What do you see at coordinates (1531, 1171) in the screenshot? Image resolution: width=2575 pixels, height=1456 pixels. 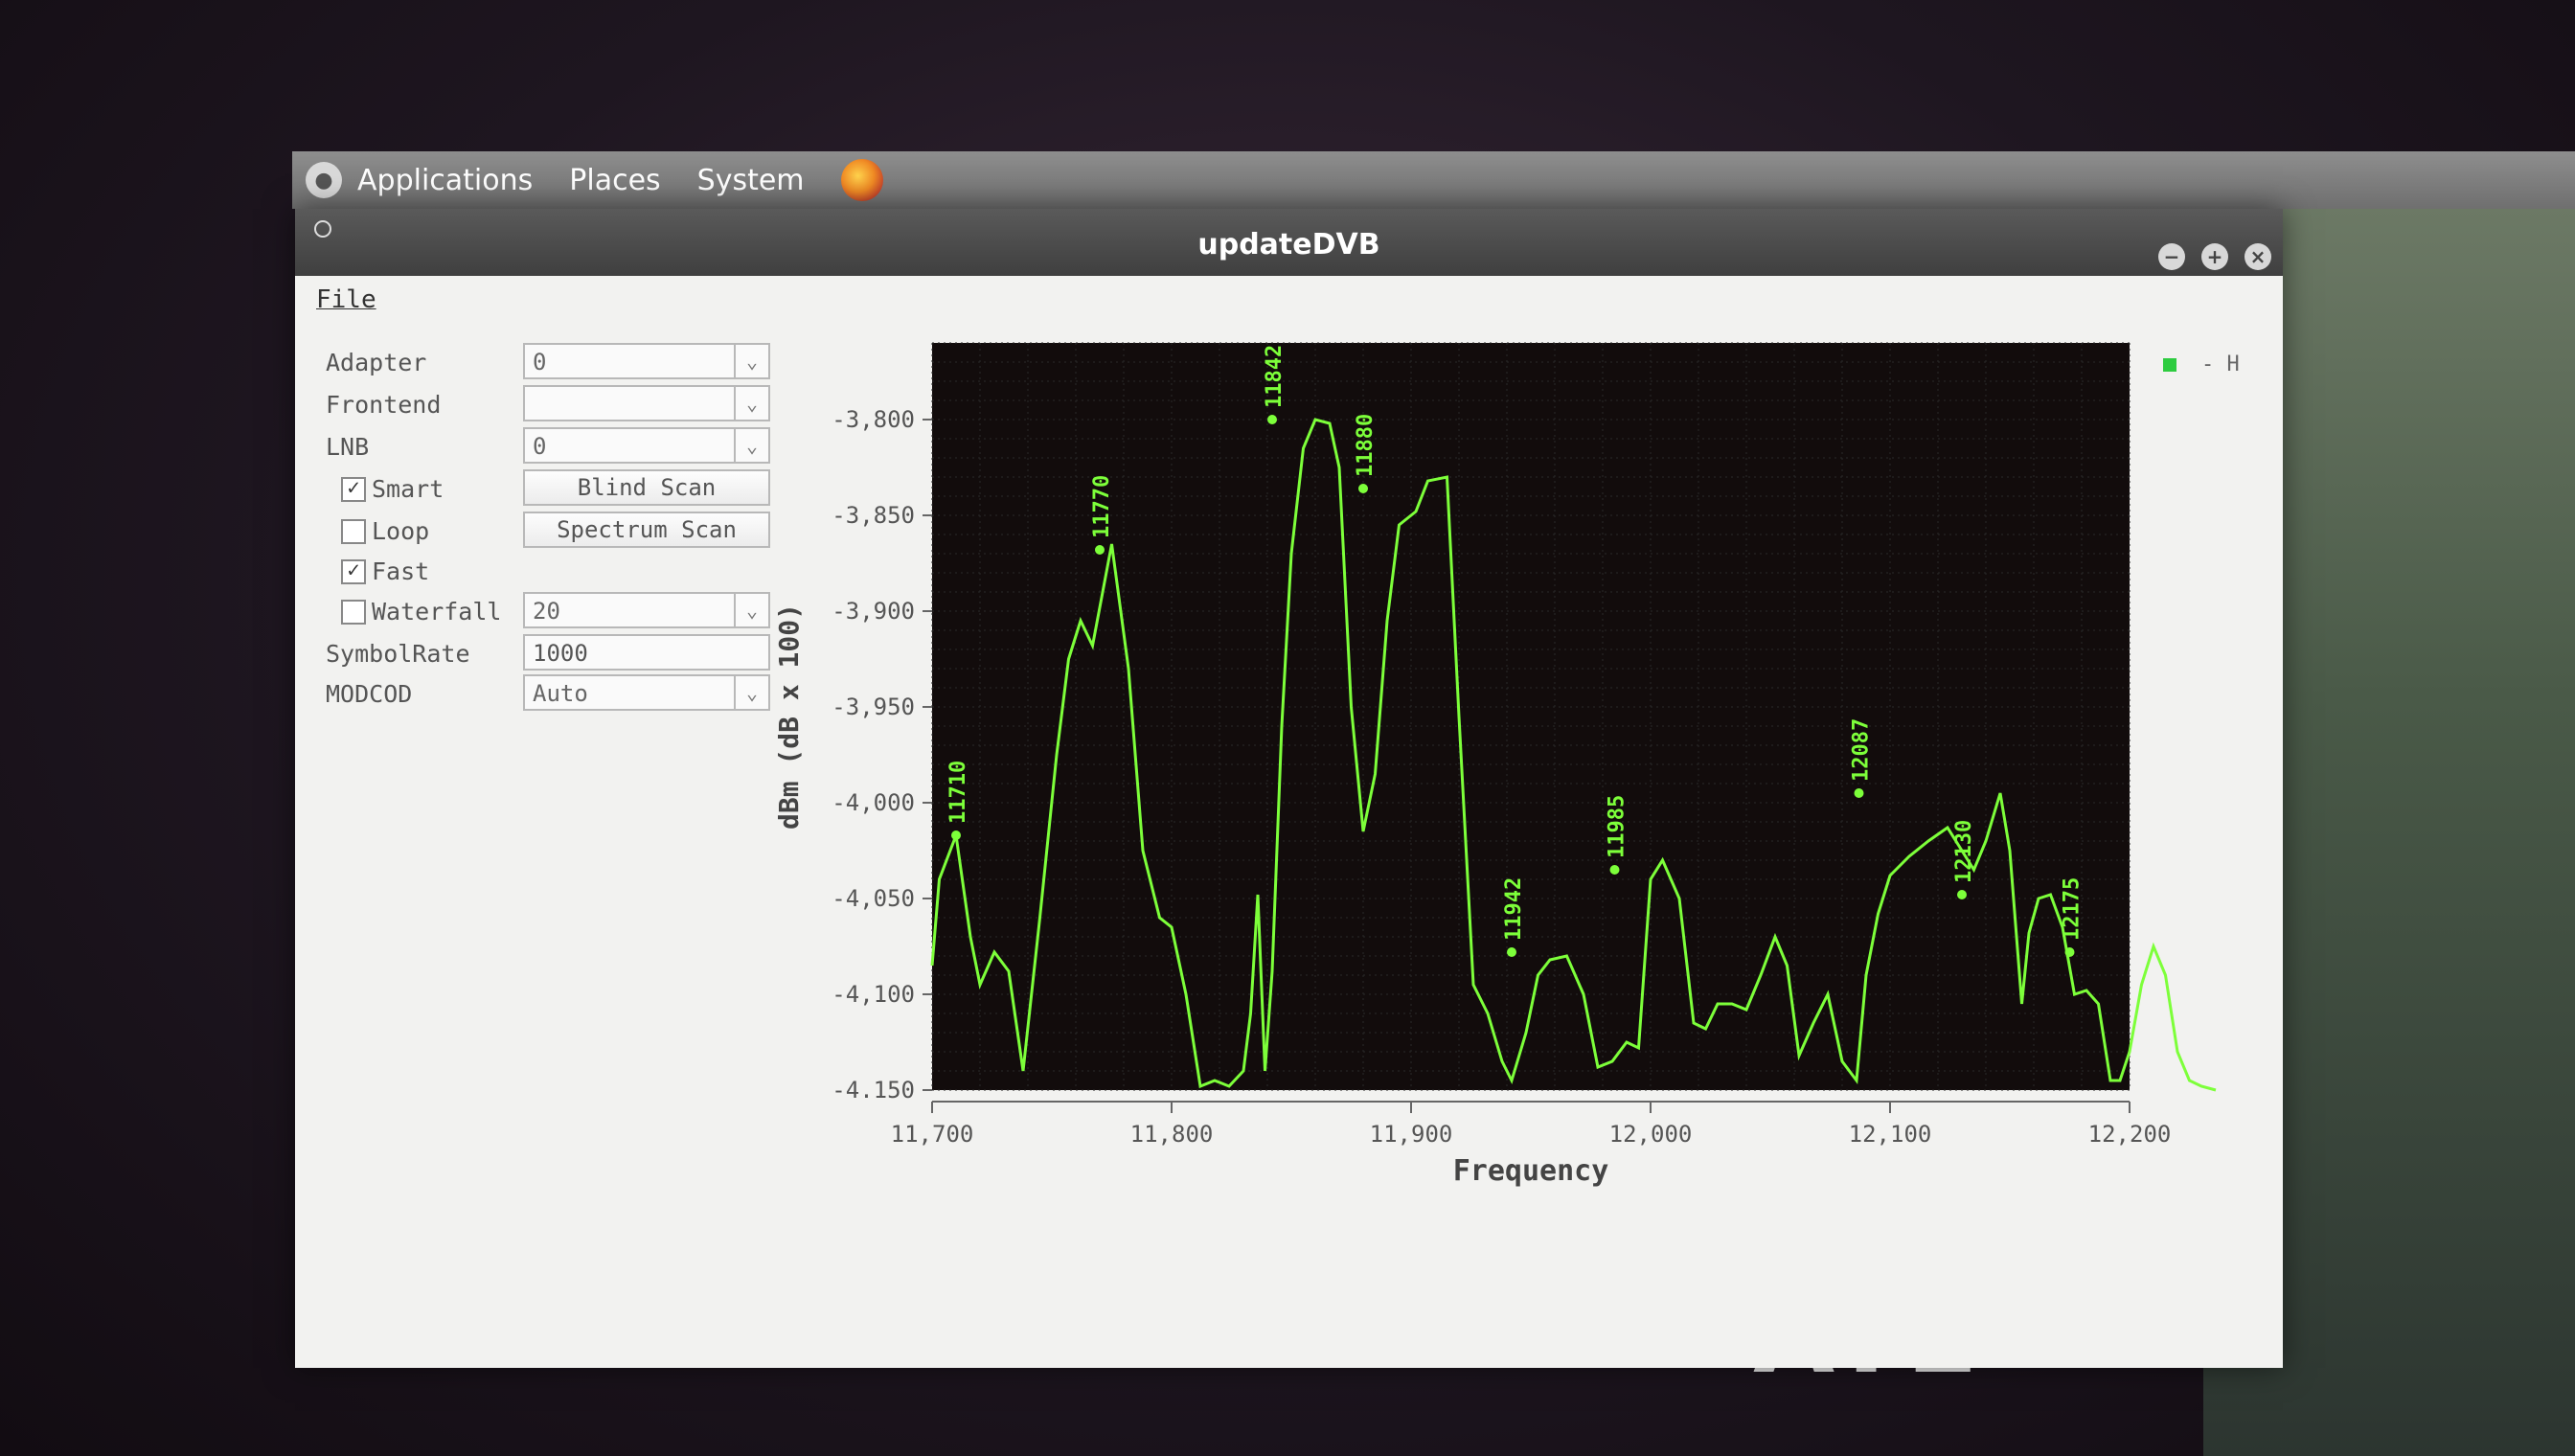 I see `x-axis-label: Frequency` at bounding box center [1531, 1171].